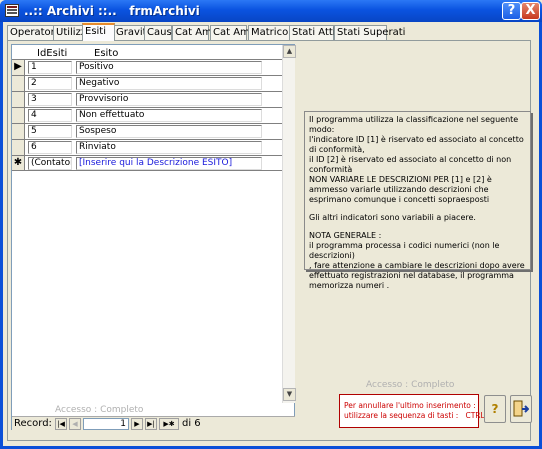 The width and height of the screenshot is (542, 449). I want to click on table-row: ▶ 1 Positivo, so click(147, 67).